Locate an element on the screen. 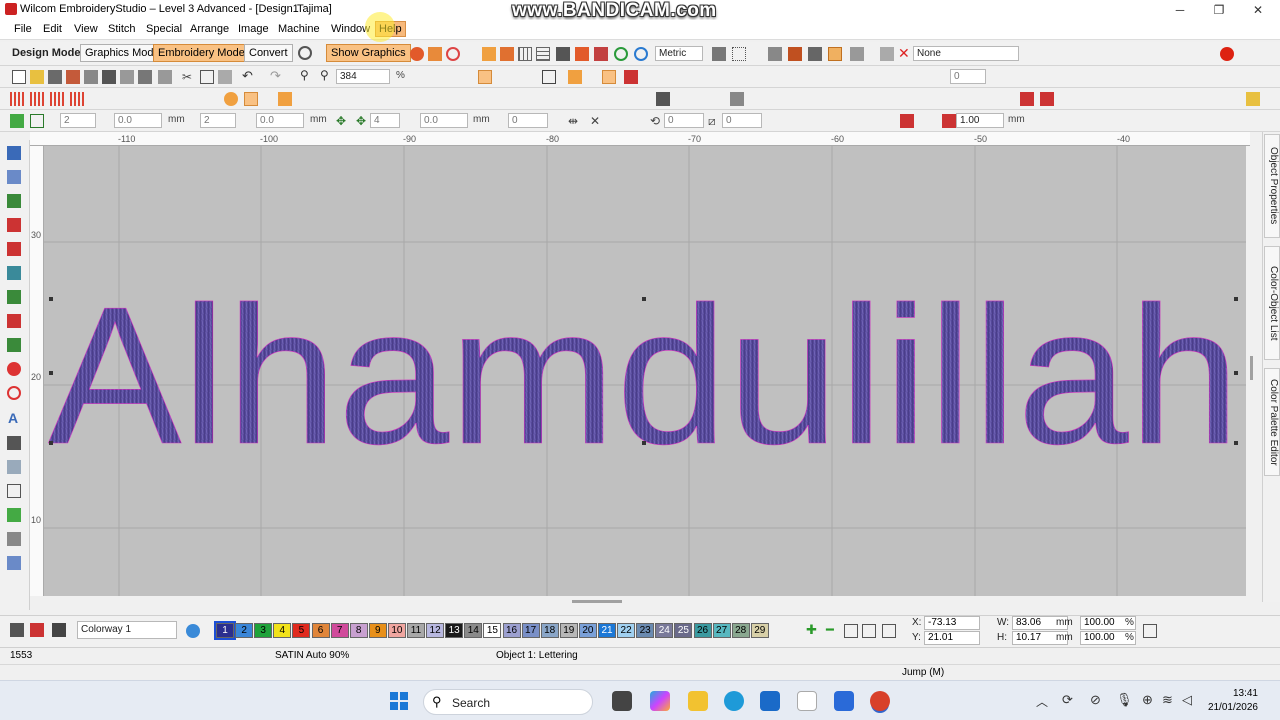 Image resolution: width=1280 pixels, height=720 pixels. shape-icon is located at coordinates (14, 467).